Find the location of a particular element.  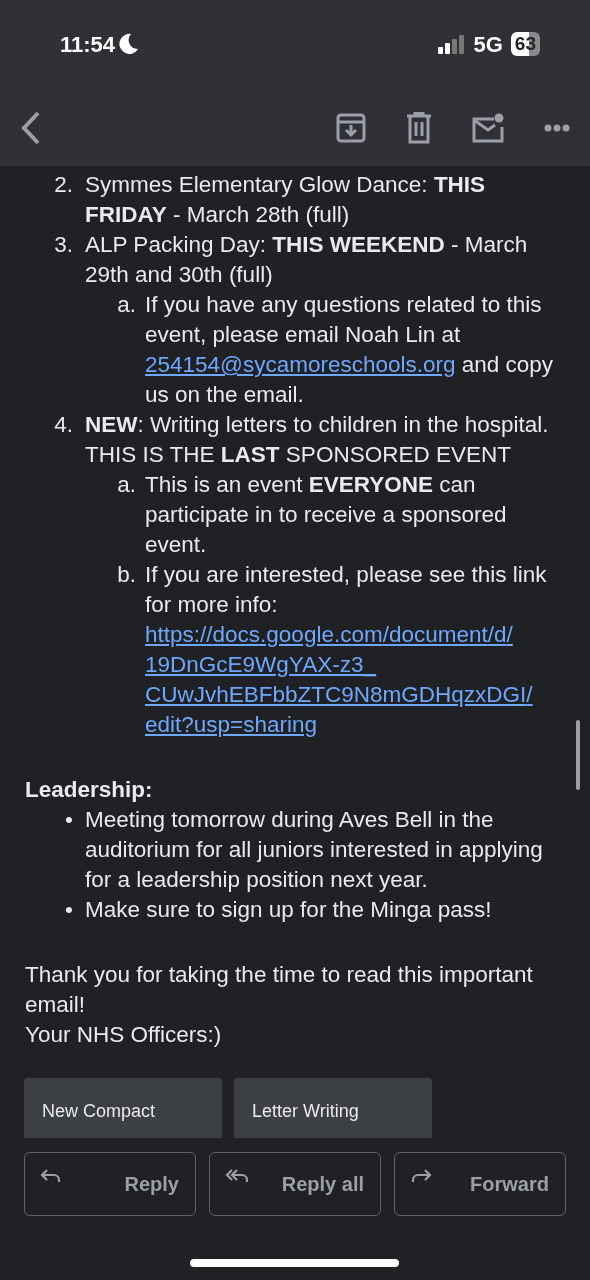

signal-icon is located at coordinates (451, 44).